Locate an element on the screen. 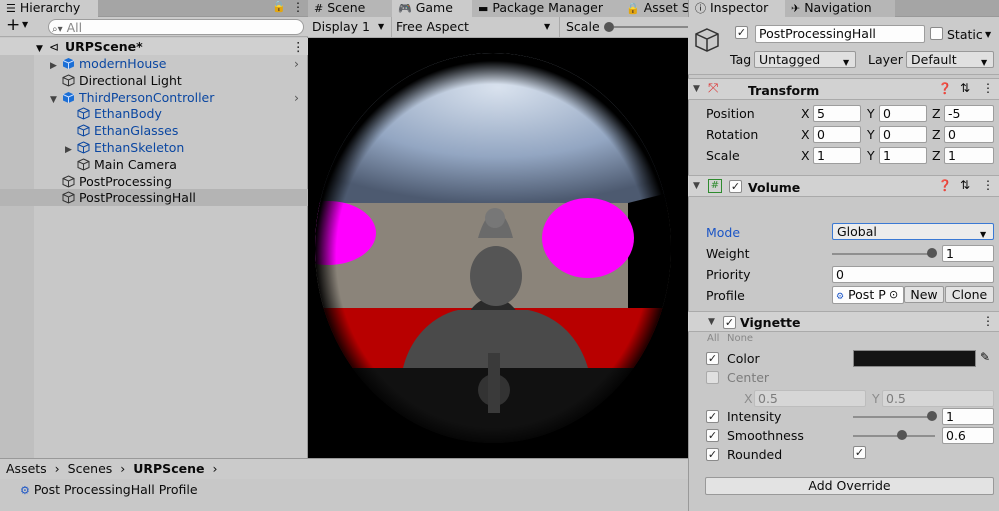 The height and width of the screenshot is (511, 999). hierarchy-item: EthanBody is located at coordinates (154, 113).